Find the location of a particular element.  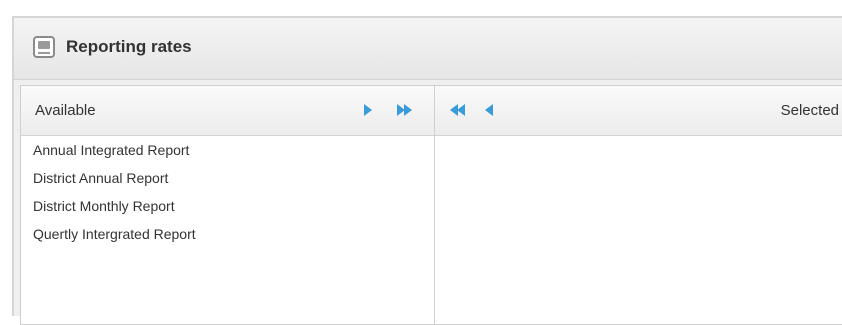

arrow-left-icon is located at coordinates (489, 110).